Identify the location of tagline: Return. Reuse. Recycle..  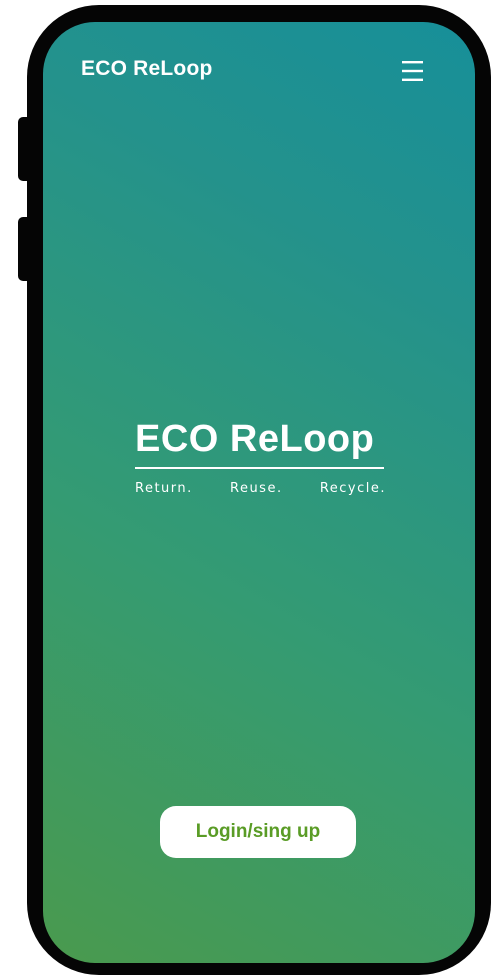
(260, 488).